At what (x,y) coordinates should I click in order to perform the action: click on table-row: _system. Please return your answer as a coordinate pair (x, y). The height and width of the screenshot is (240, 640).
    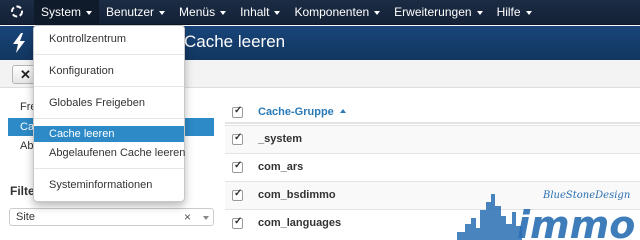
    Looking at the image, I should click on (432, 139).